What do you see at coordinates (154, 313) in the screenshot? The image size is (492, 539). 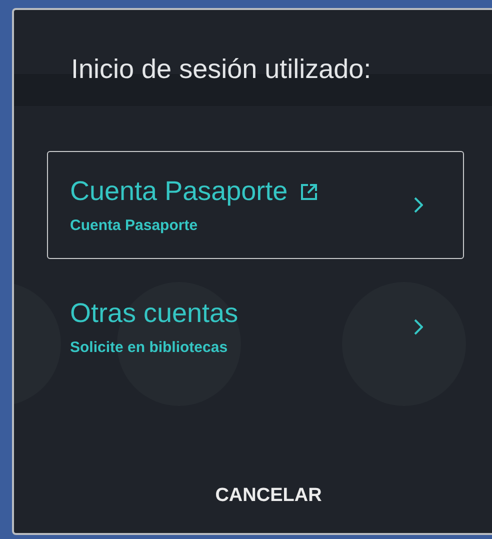 I see `option-title: Otras cuentas` at bounding box center [154, 313].